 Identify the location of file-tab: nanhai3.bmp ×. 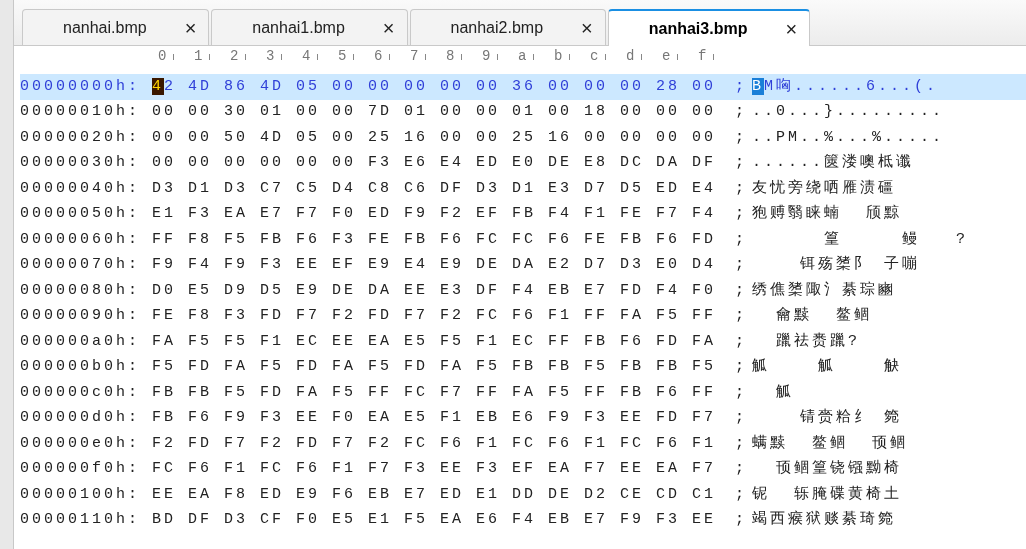
(709, 27).